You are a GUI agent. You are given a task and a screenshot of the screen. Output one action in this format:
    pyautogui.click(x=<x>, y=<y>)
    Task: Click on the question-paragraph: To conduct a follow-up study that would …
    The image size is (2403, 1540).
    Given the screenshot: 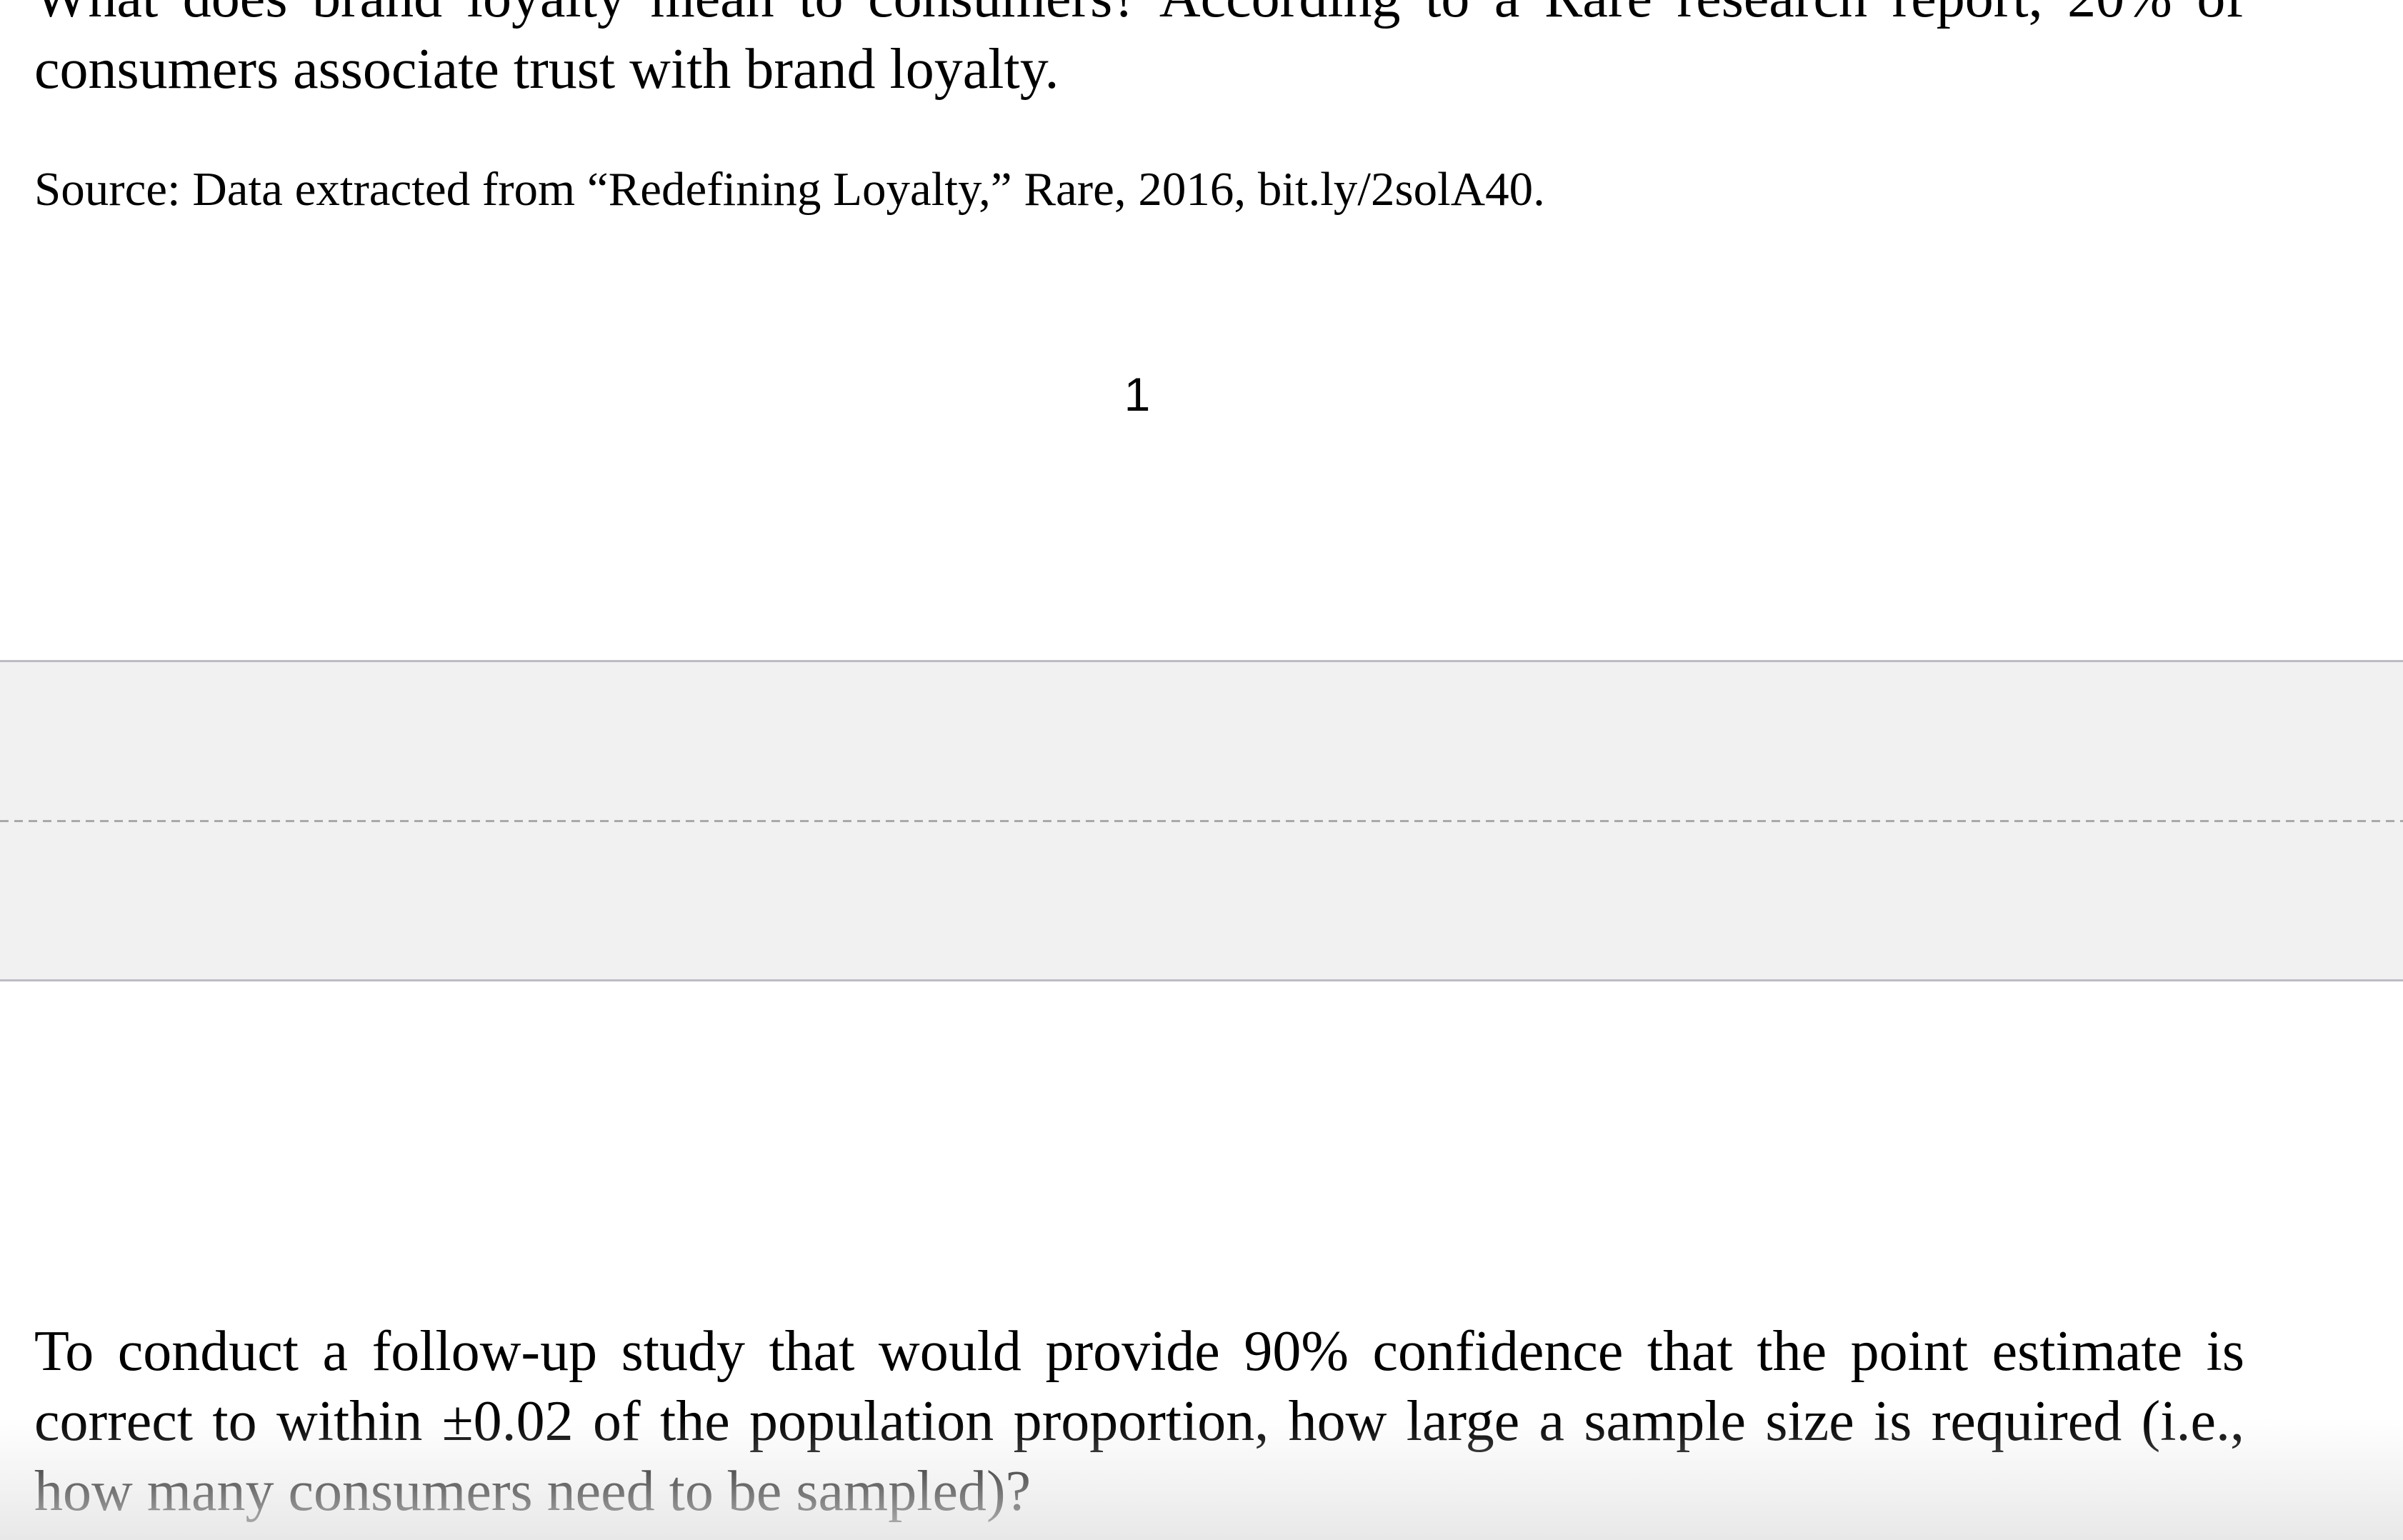 What is the action you would take?
    pyautogui.click(x=1139, y=1421)
    